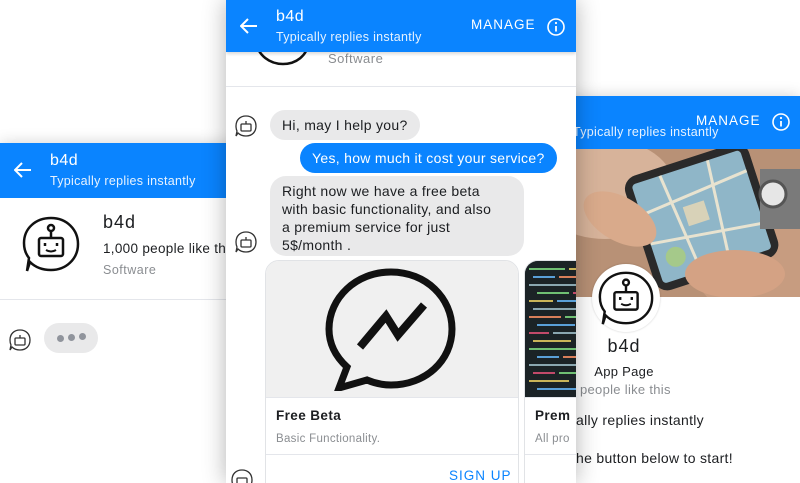 The image size is (800, 483). Describe the element at coordinates (366, 227) in the screenshot. I see `message-line: a premium service for just` at that location.